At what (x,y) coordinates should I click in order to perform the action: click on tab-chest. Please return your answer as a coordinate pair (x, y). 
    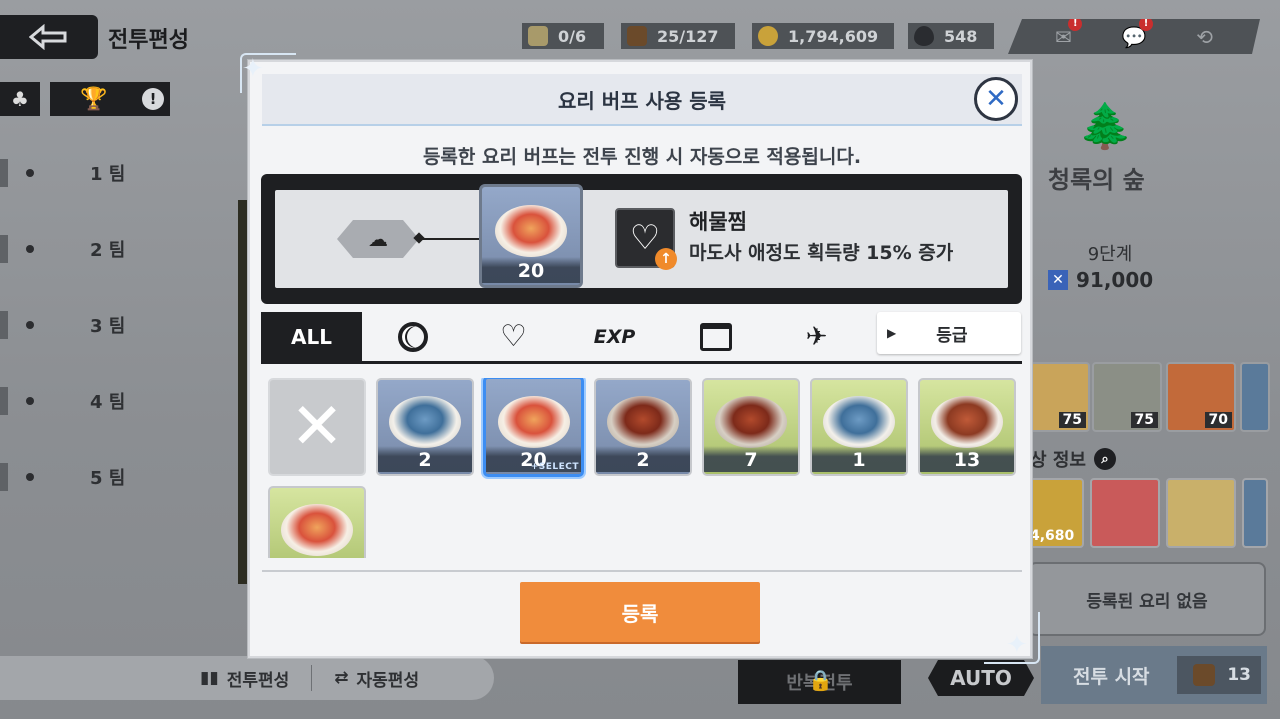
    Looking at the image, I should click on (715, 336).